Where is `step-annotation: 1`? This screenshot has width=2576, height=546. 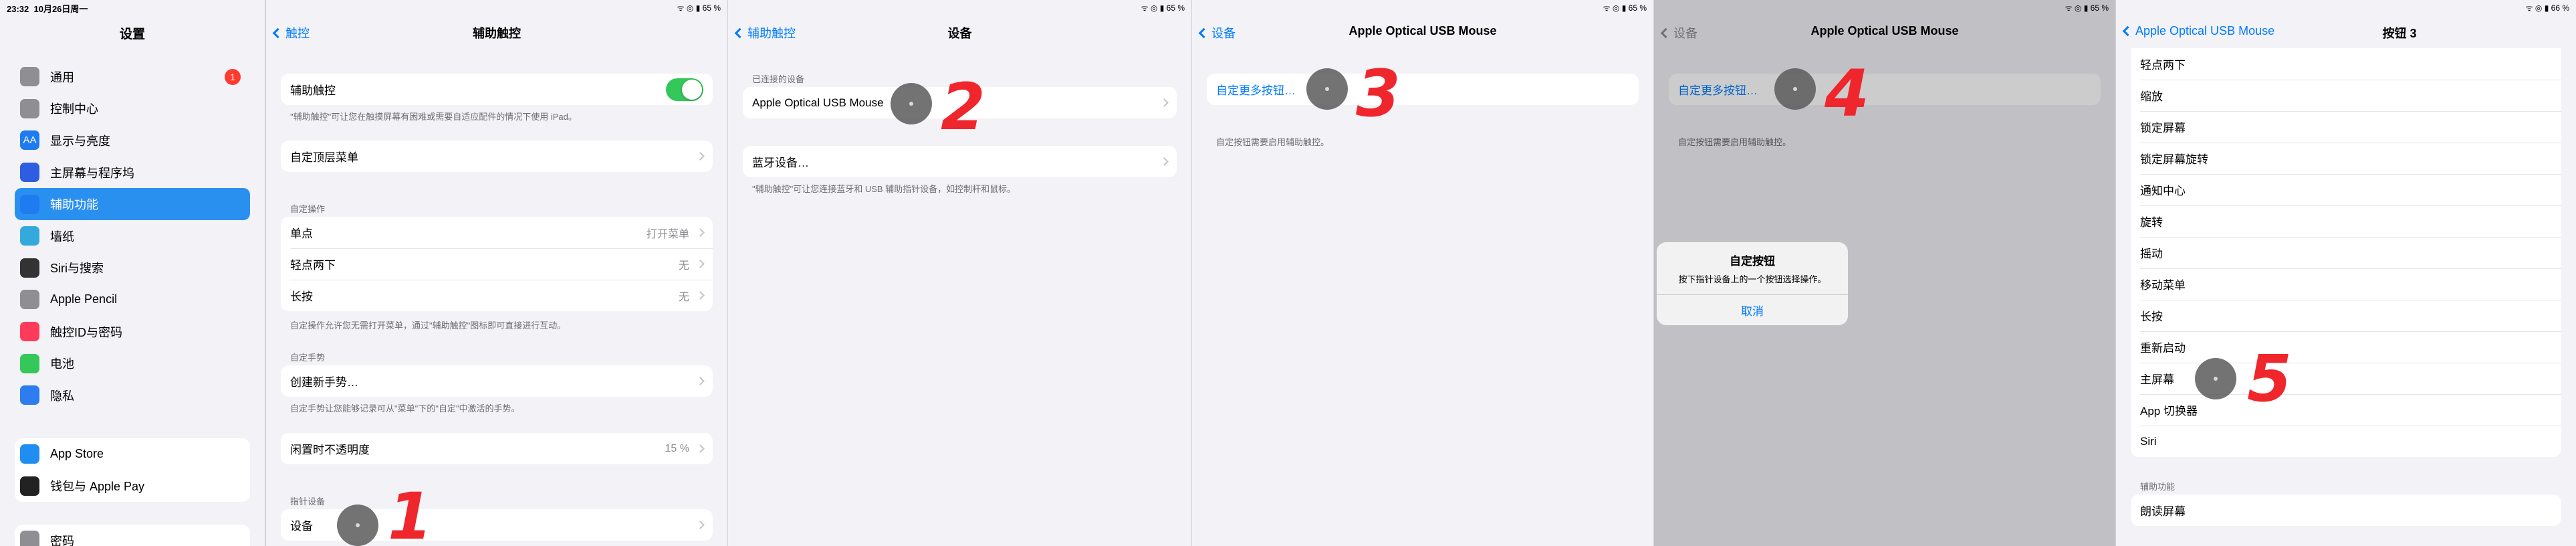
step-annotation: 1 is located at coordinates (410, 512).